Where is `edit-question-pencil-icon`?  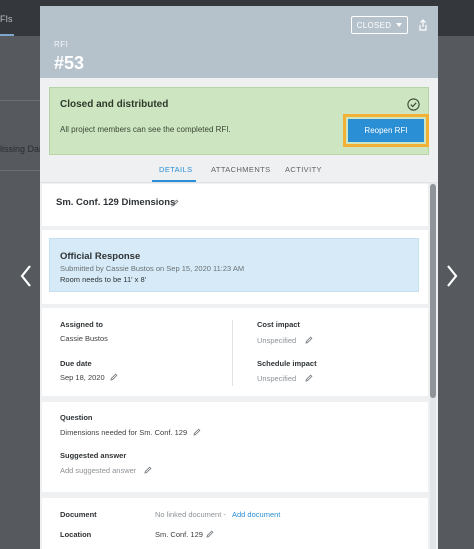 edit-question-pencil-icon is located at coordinates (197, 432).